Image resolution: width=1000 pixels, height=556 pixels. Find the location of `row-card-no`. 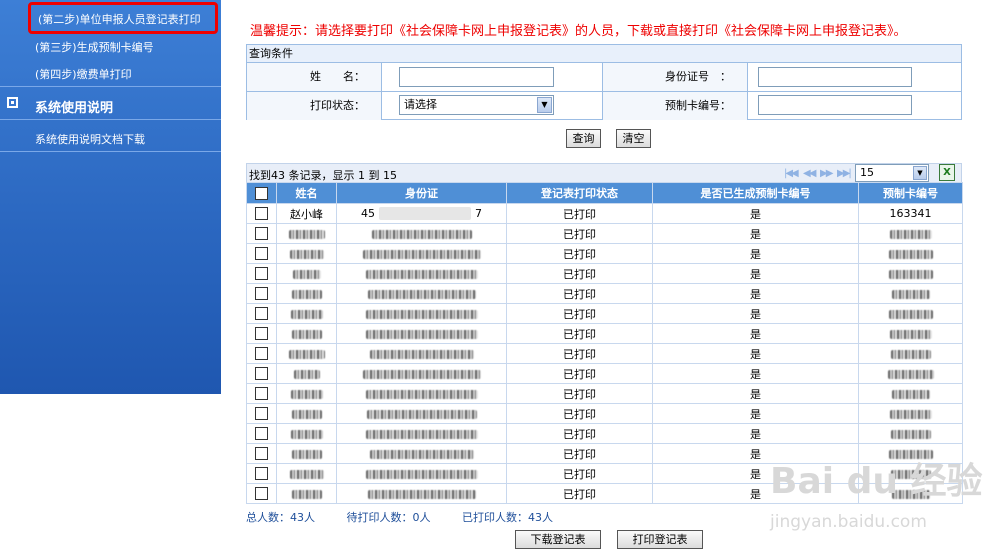

row-card-no is located at coordinates (910, 373).